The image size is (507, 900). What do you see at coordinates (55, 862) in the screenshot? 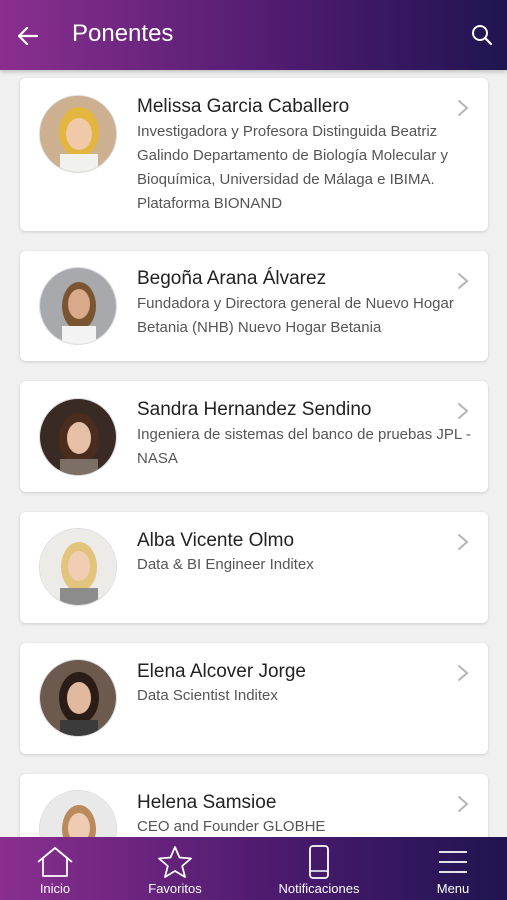
I see `home-icon` at bounding box center [55, 862].